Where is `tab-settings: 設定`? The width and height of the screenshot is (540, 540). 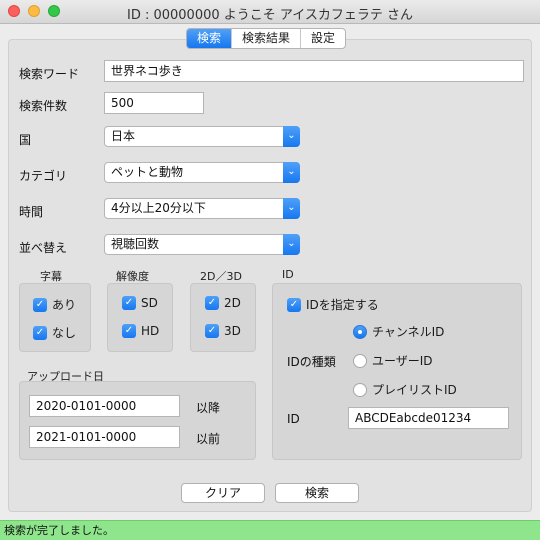 tab-settings: 設定 is located at coordinates (322, 38).